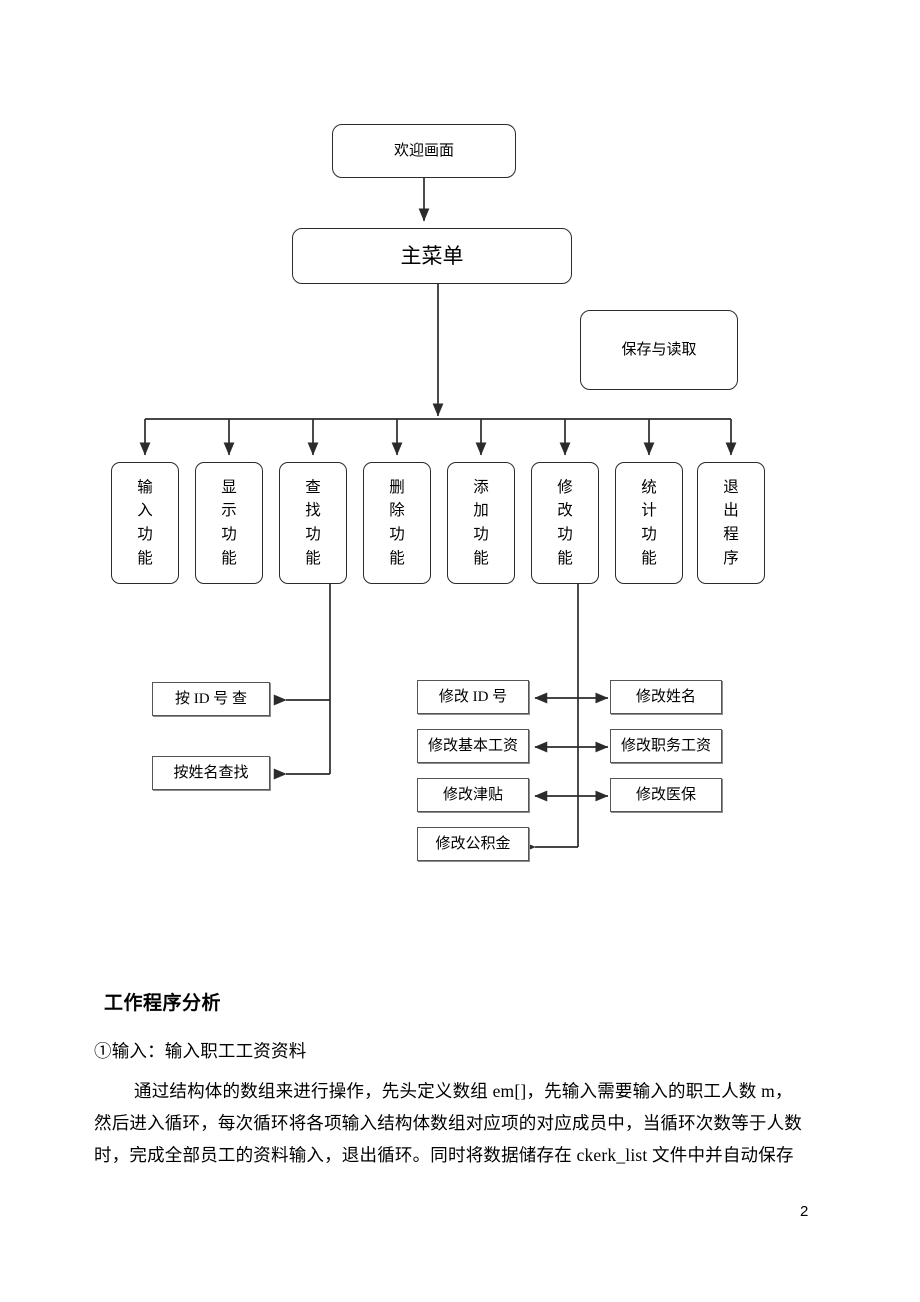  I want to click on node-label: 修改姓名, so click(665, 696).